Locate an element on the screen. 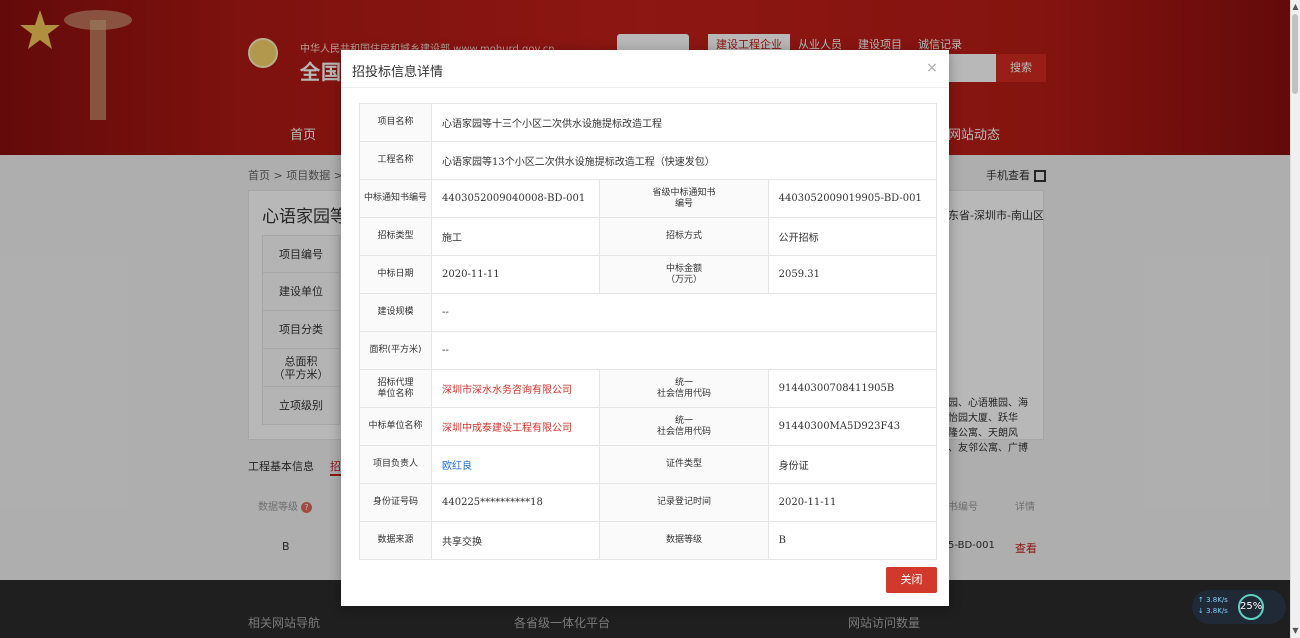 The height and width of the screenshot is (638, 1300). cell-label: 中标金额 （万元） is located at coordinates (684, 274).